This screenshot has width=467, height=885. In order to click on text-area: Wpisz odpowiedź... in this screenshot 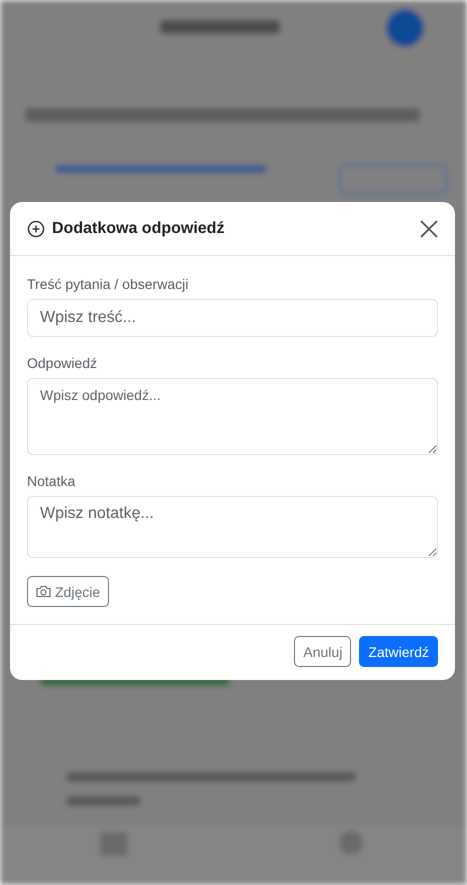, I will do `click(232, 416)`.